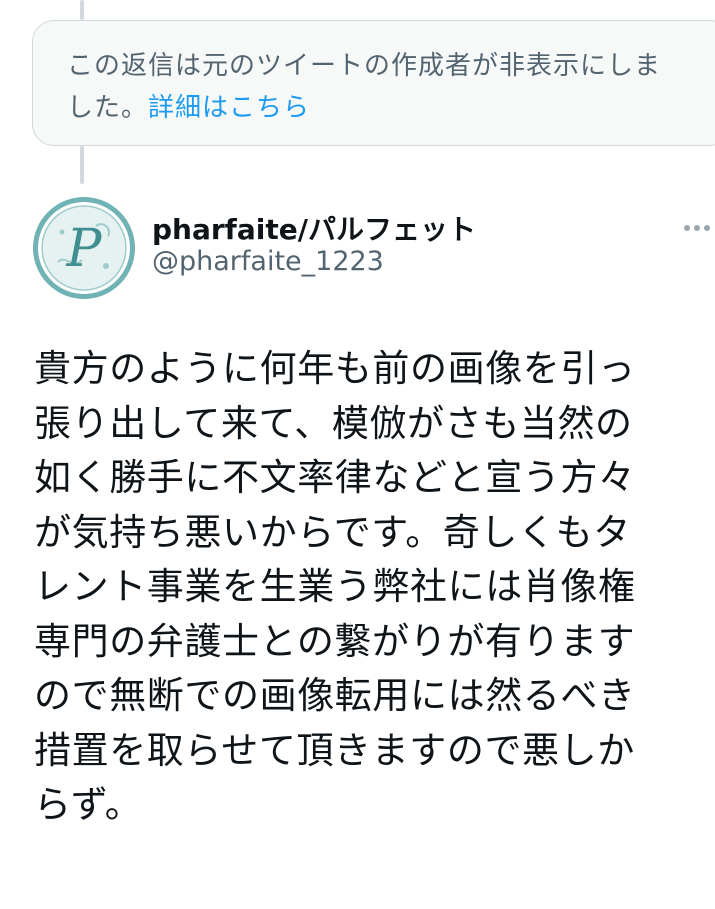 This screenshot has height=909, width=715. Describe the element at coordinates (364, 66) in the screenshot. I see `hidden-reply-text-line1: この返信は元のツイートの作成者が非表示にしま` at that location.